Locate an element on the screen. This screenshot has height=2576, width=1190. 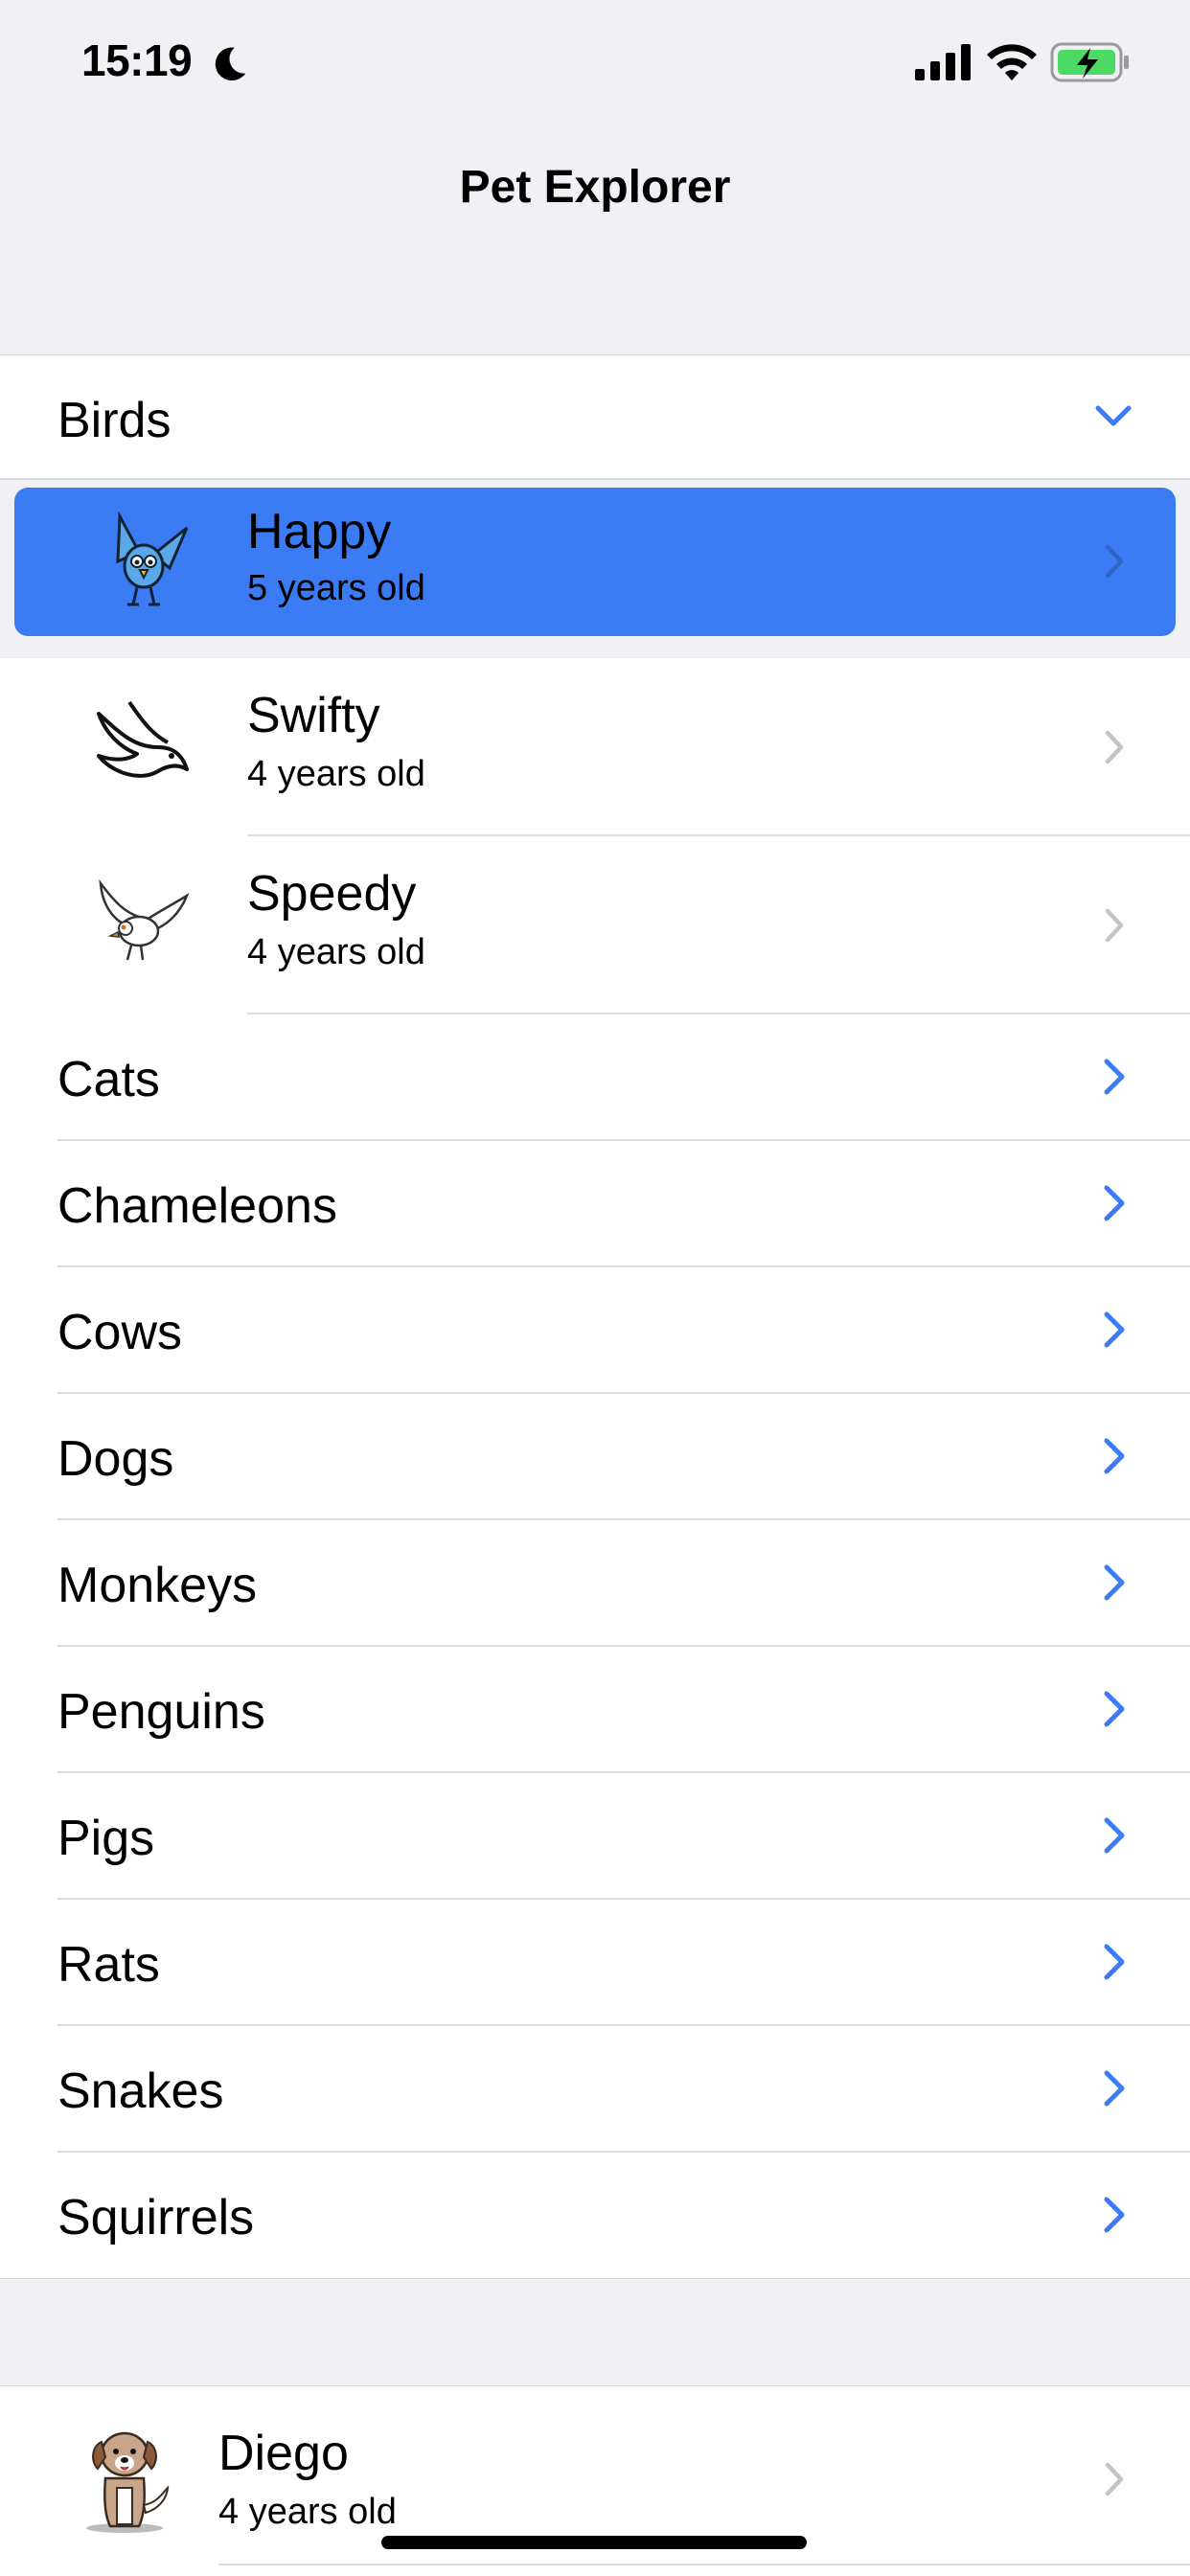
group-row-birds: Birds is located at coordinates (595, 417).